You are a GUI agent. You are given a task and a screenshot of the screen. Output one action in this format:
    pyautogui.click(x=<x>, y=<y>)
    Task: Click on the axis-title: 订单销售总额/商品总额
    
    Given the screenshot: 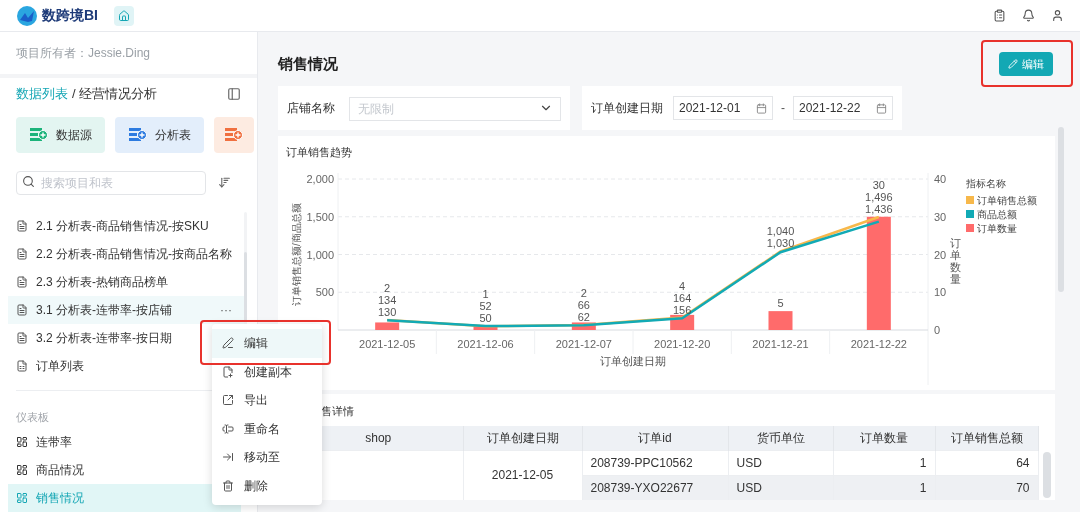 What is the action you would take?
    pyautogui.click(x=296, y=254)
    